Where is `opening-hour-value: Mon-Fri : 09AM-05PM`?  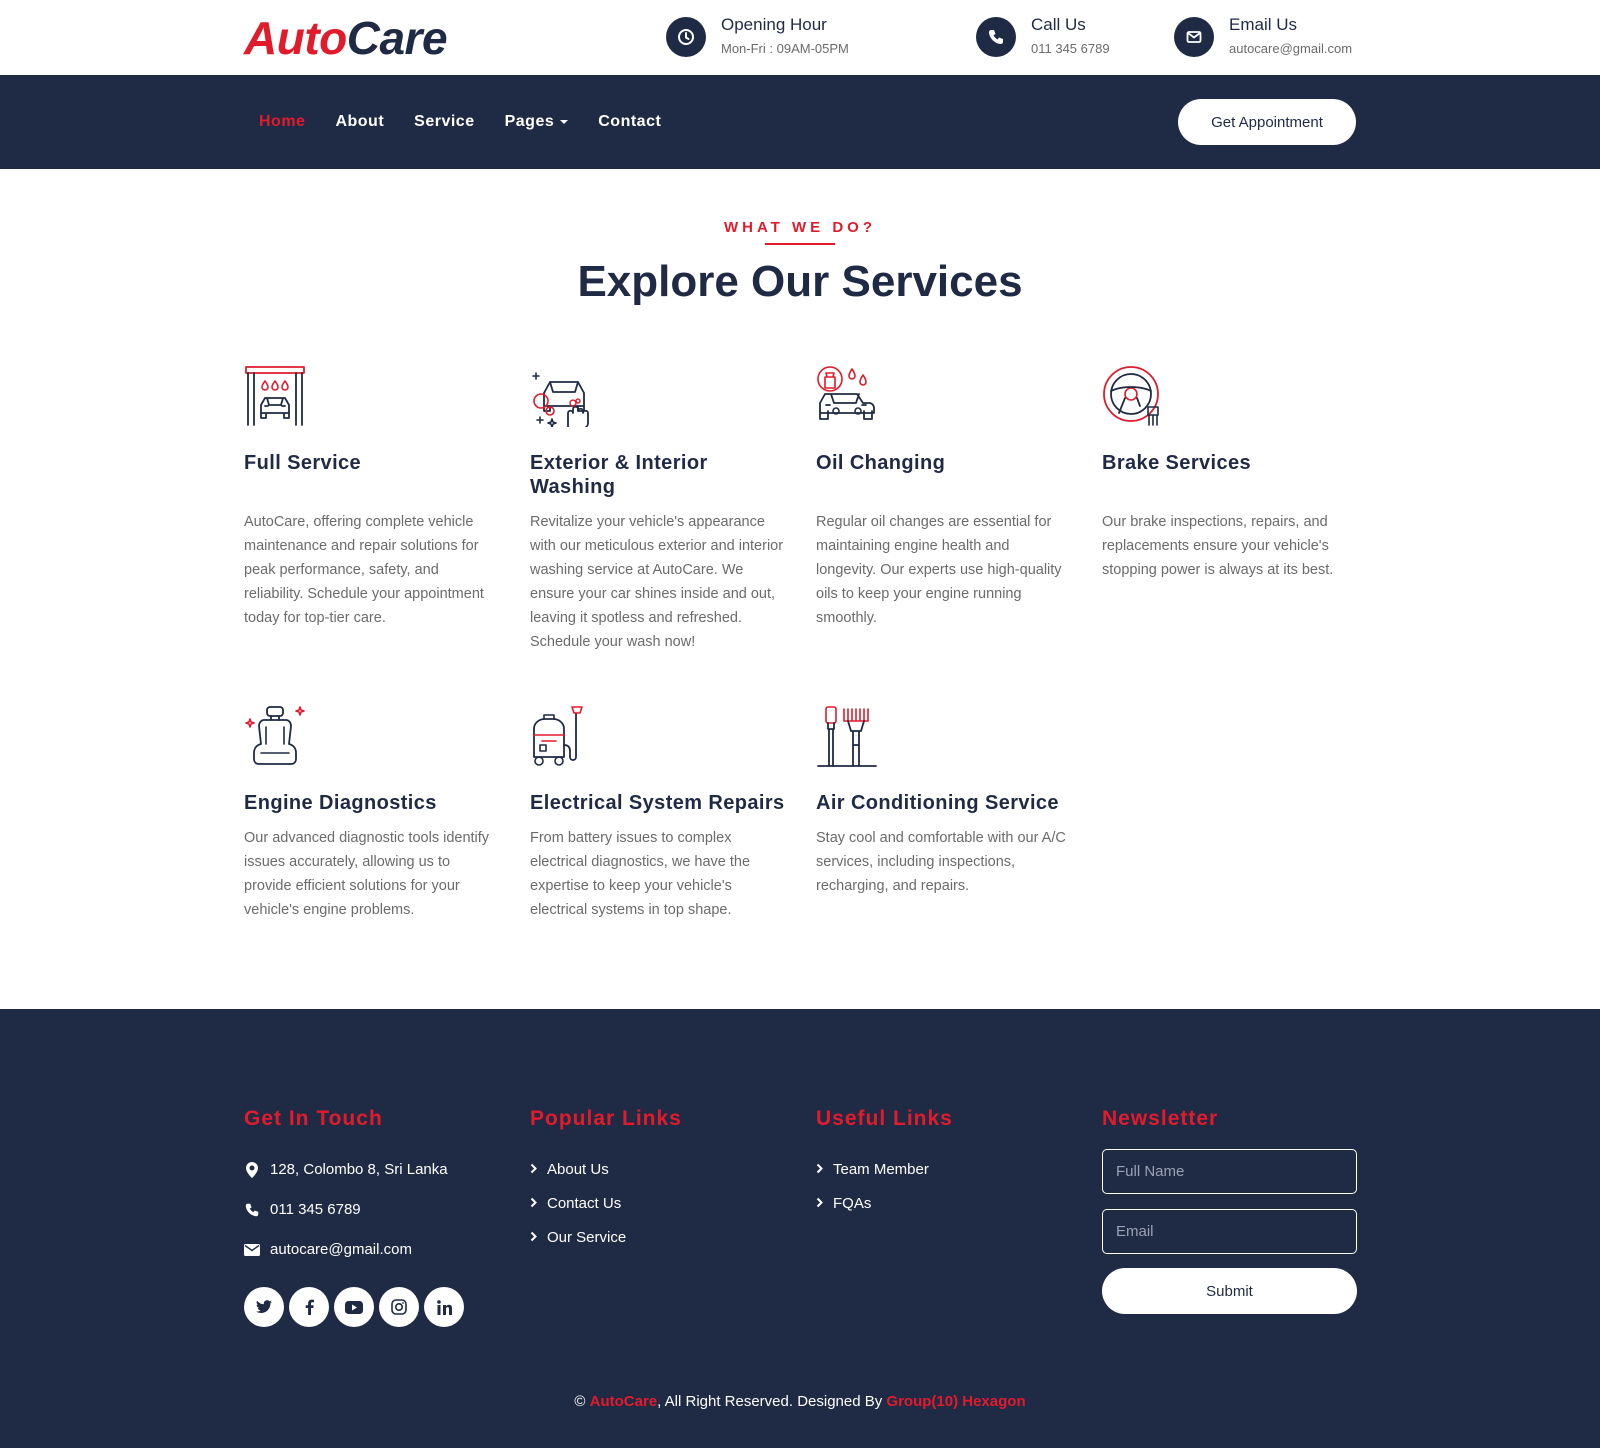
opening-hour-value: Mon-Fri : 09AM-05PM is located at coordinates (785, 48).